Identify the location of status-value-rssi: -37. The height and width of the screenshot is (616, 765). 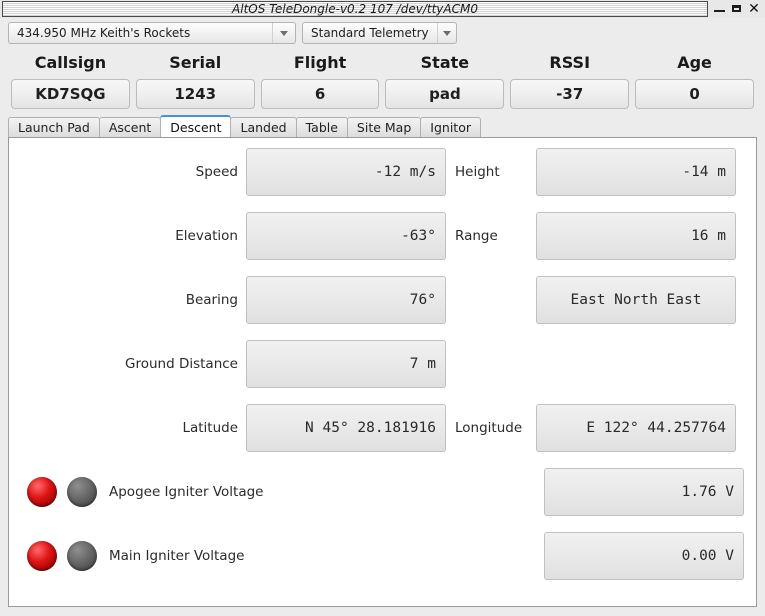
(570, 94).